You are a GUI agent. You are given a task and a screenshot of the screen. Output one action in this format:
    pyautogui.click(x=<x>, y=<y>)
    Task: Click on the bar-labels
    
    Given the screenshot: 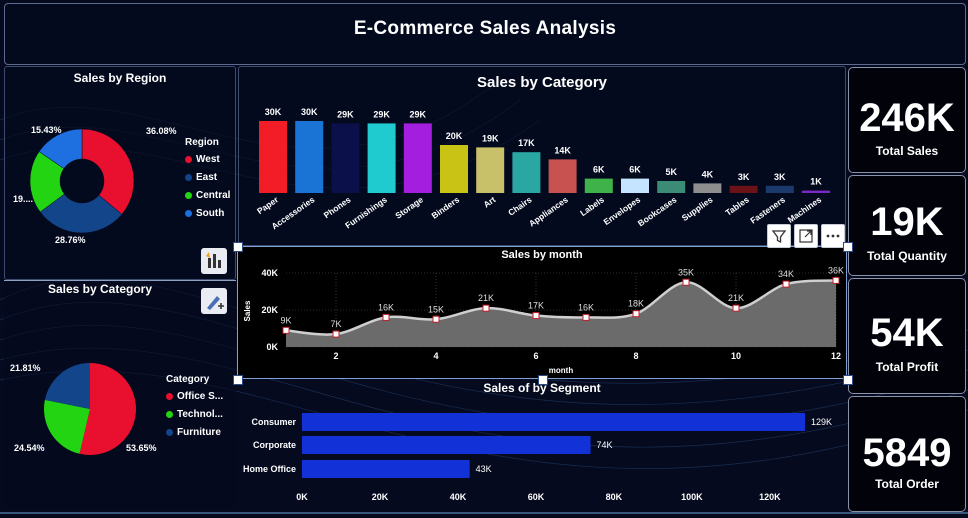 What is the action you would take?
    pyautogui.click(x=598, y=185)
    